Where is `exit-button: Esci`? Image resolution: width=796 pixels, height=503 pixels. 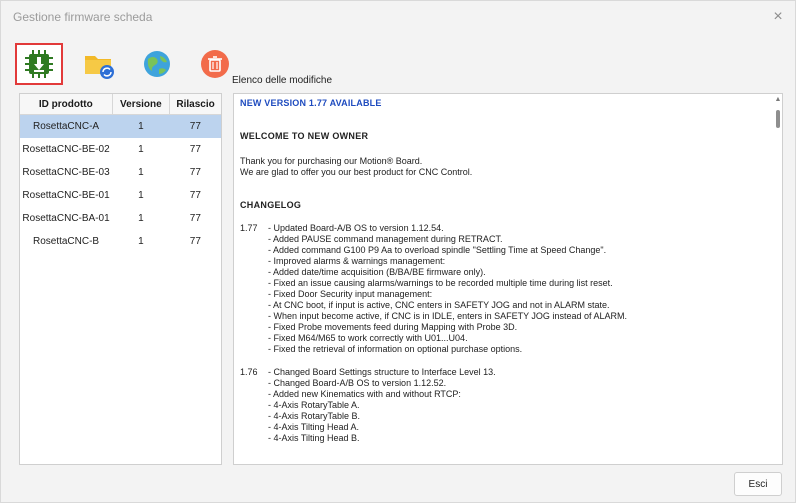
exit-button: Esci is located at coordinates (758, 484).